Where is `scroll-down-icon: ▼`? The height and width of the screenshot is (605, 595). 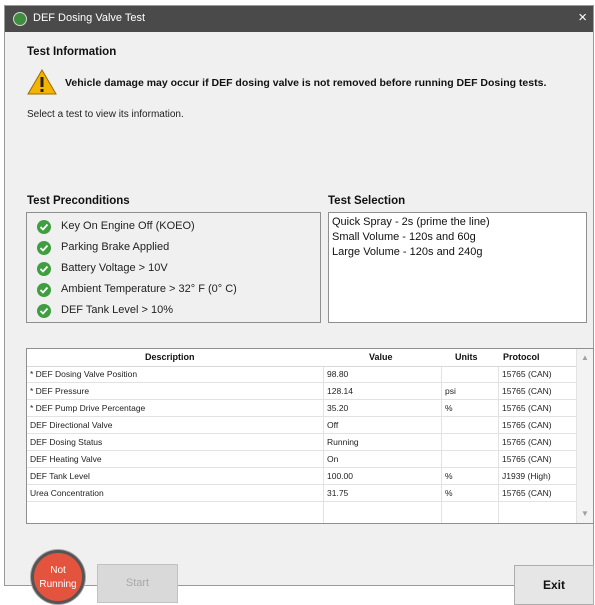
scroll-down-icon: ▼ is located at coordinates (585, 513).